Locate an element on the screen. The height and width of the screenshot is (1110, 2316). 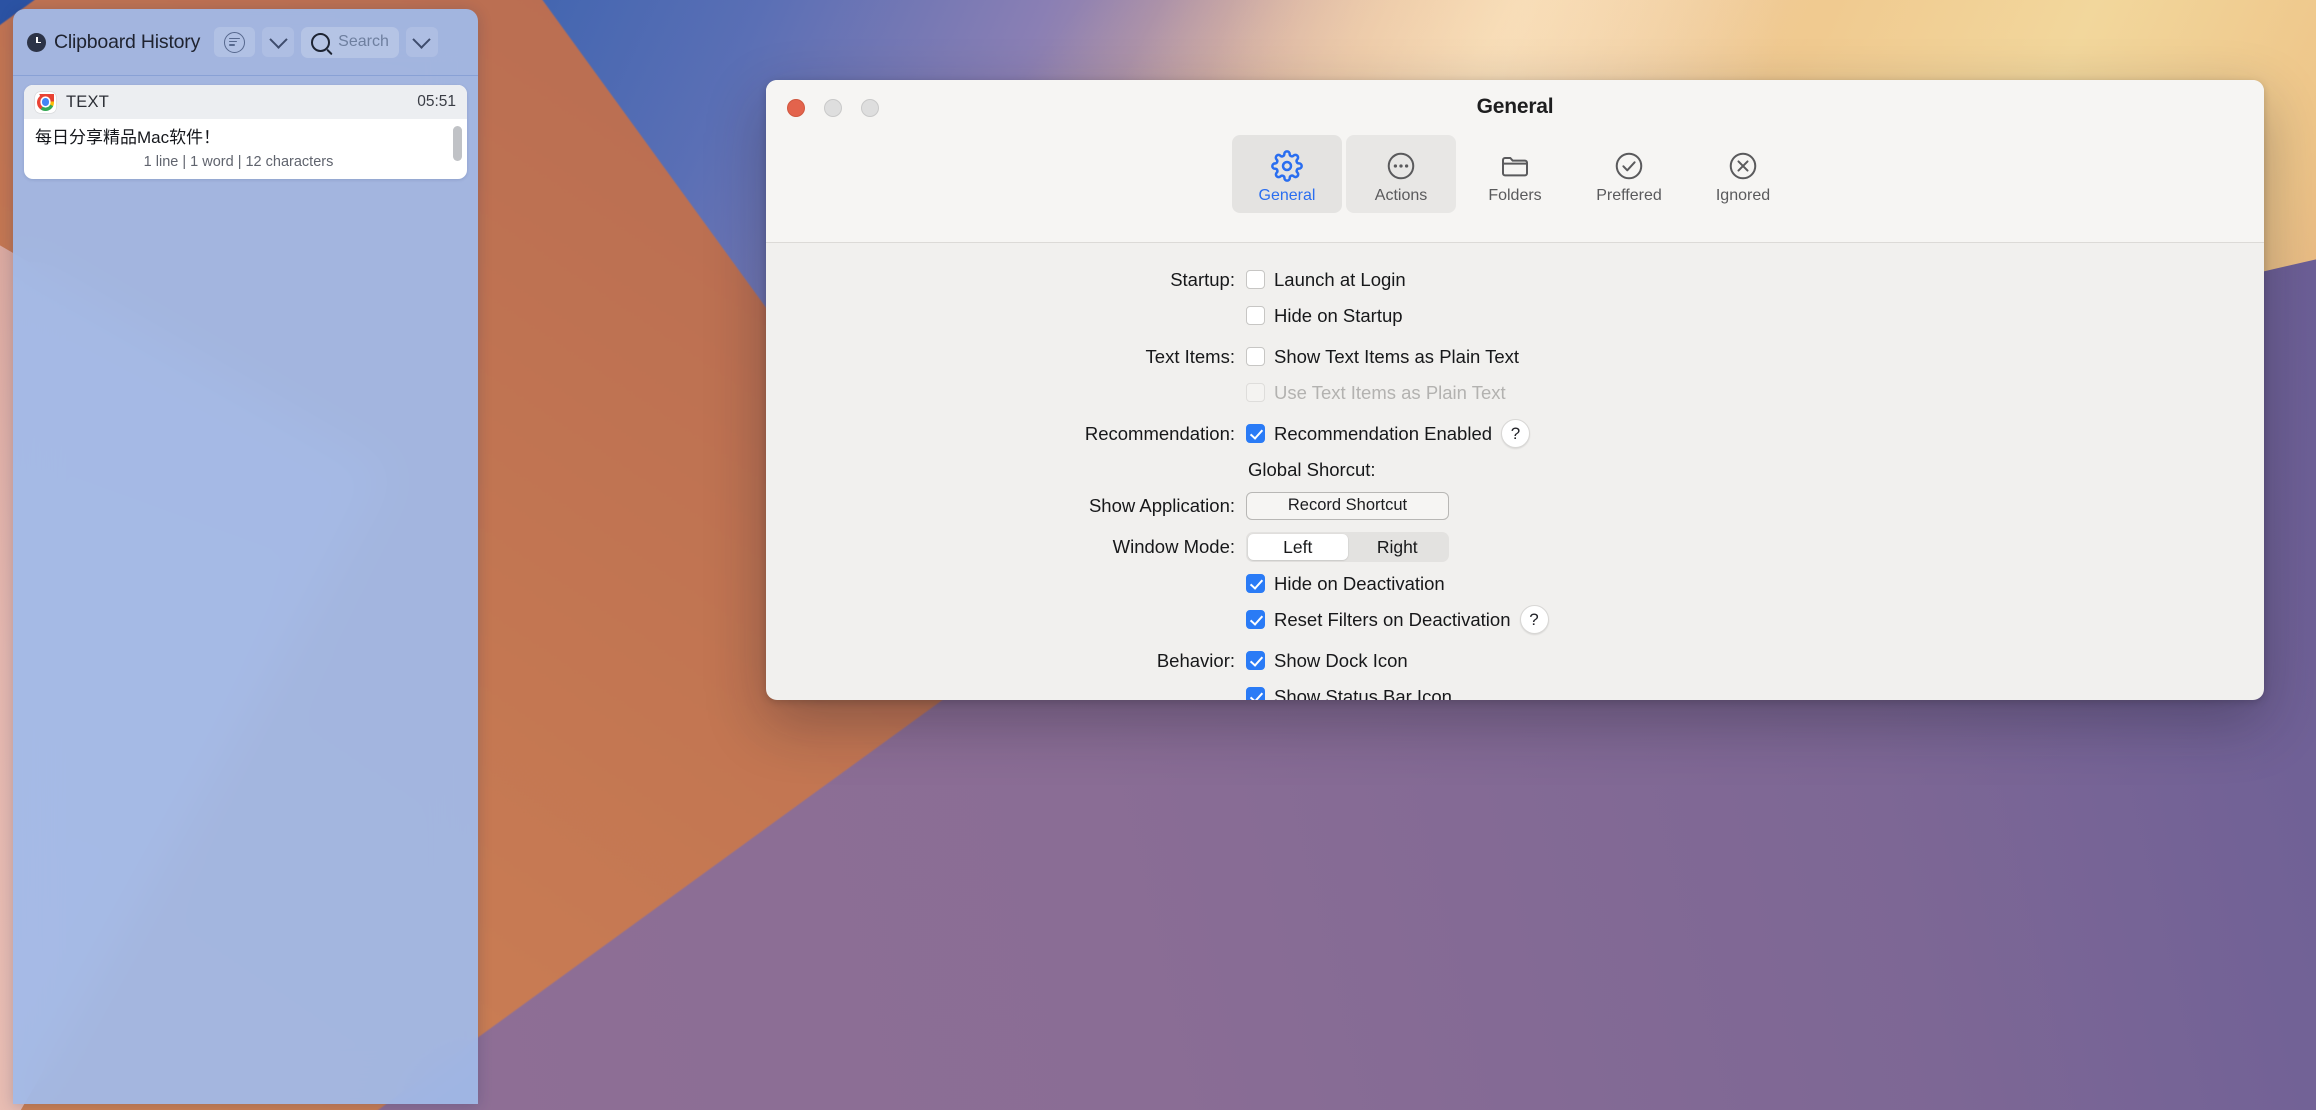
show-text-items-as-plain-text-checkbox is located at coordinates (1255, 356).